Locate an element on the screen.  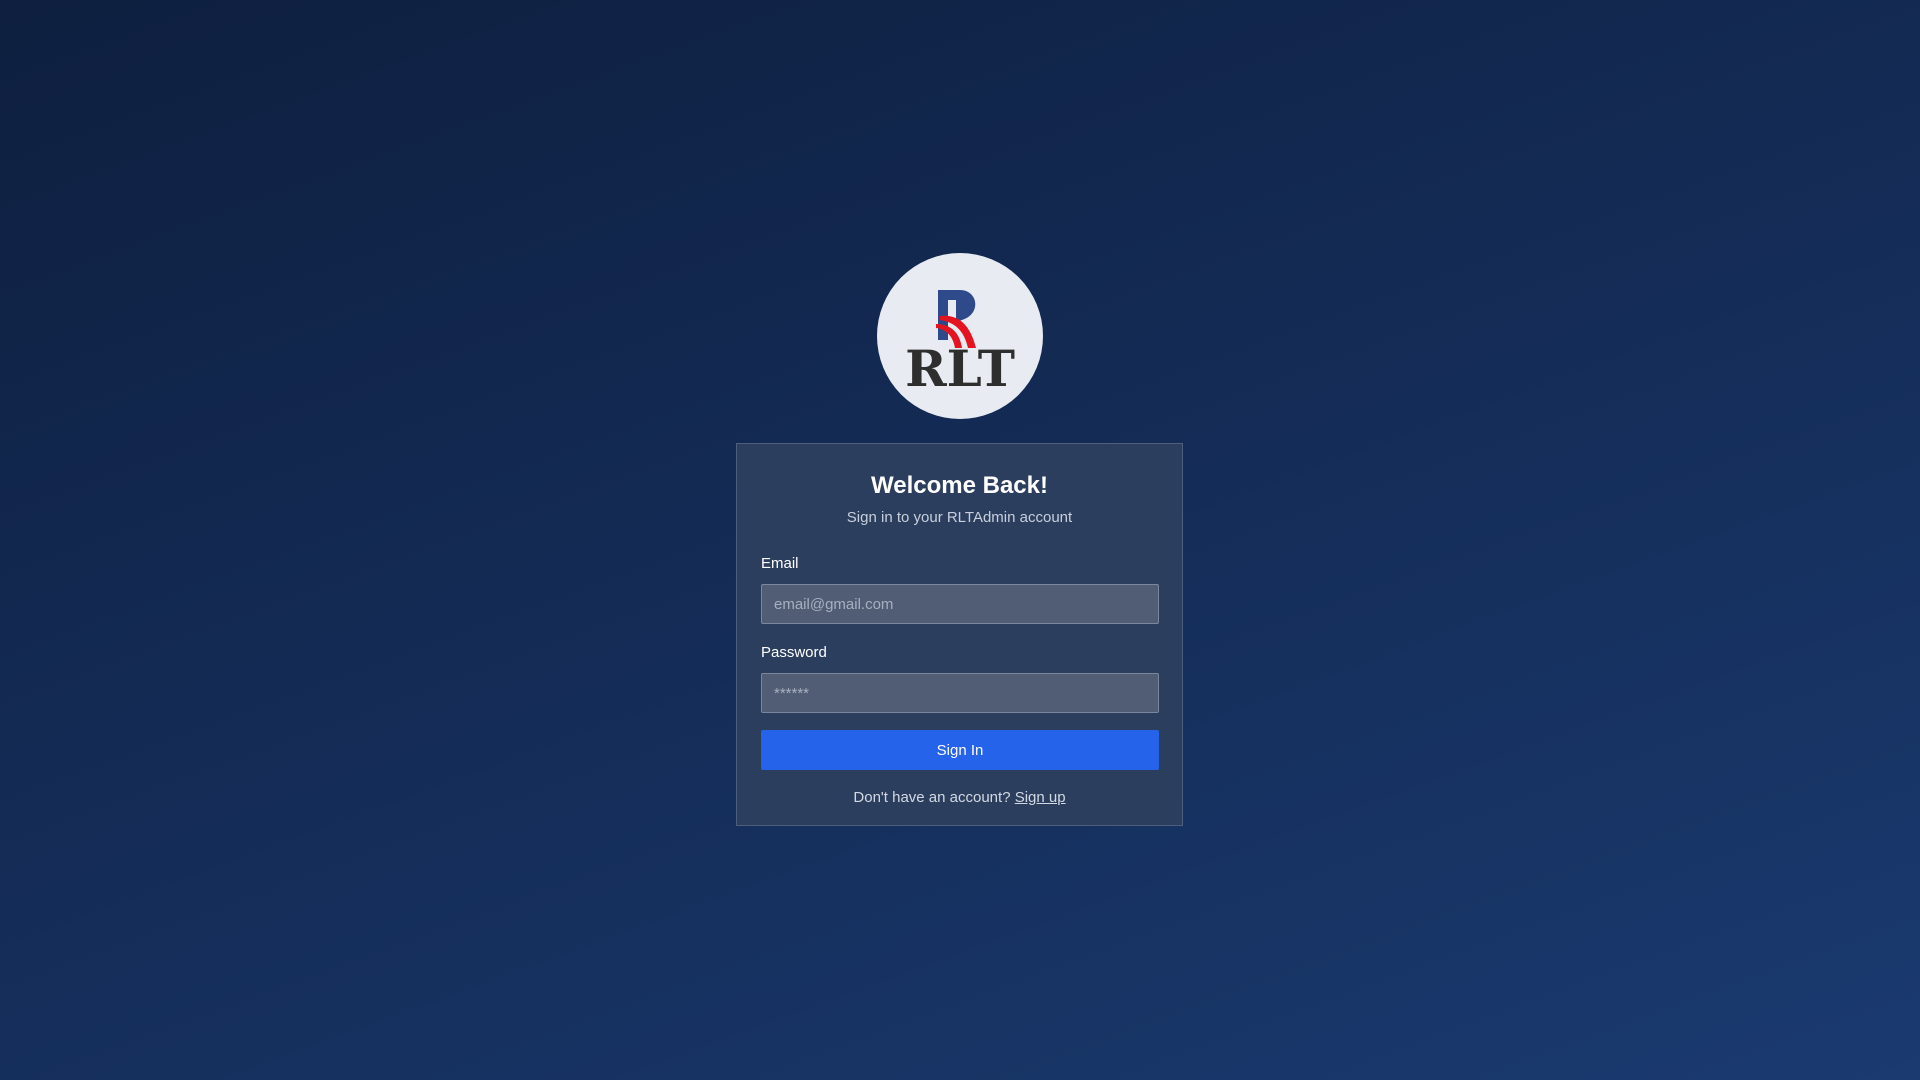
sign-in-button: Sign In is located at coordinates (960, 750).